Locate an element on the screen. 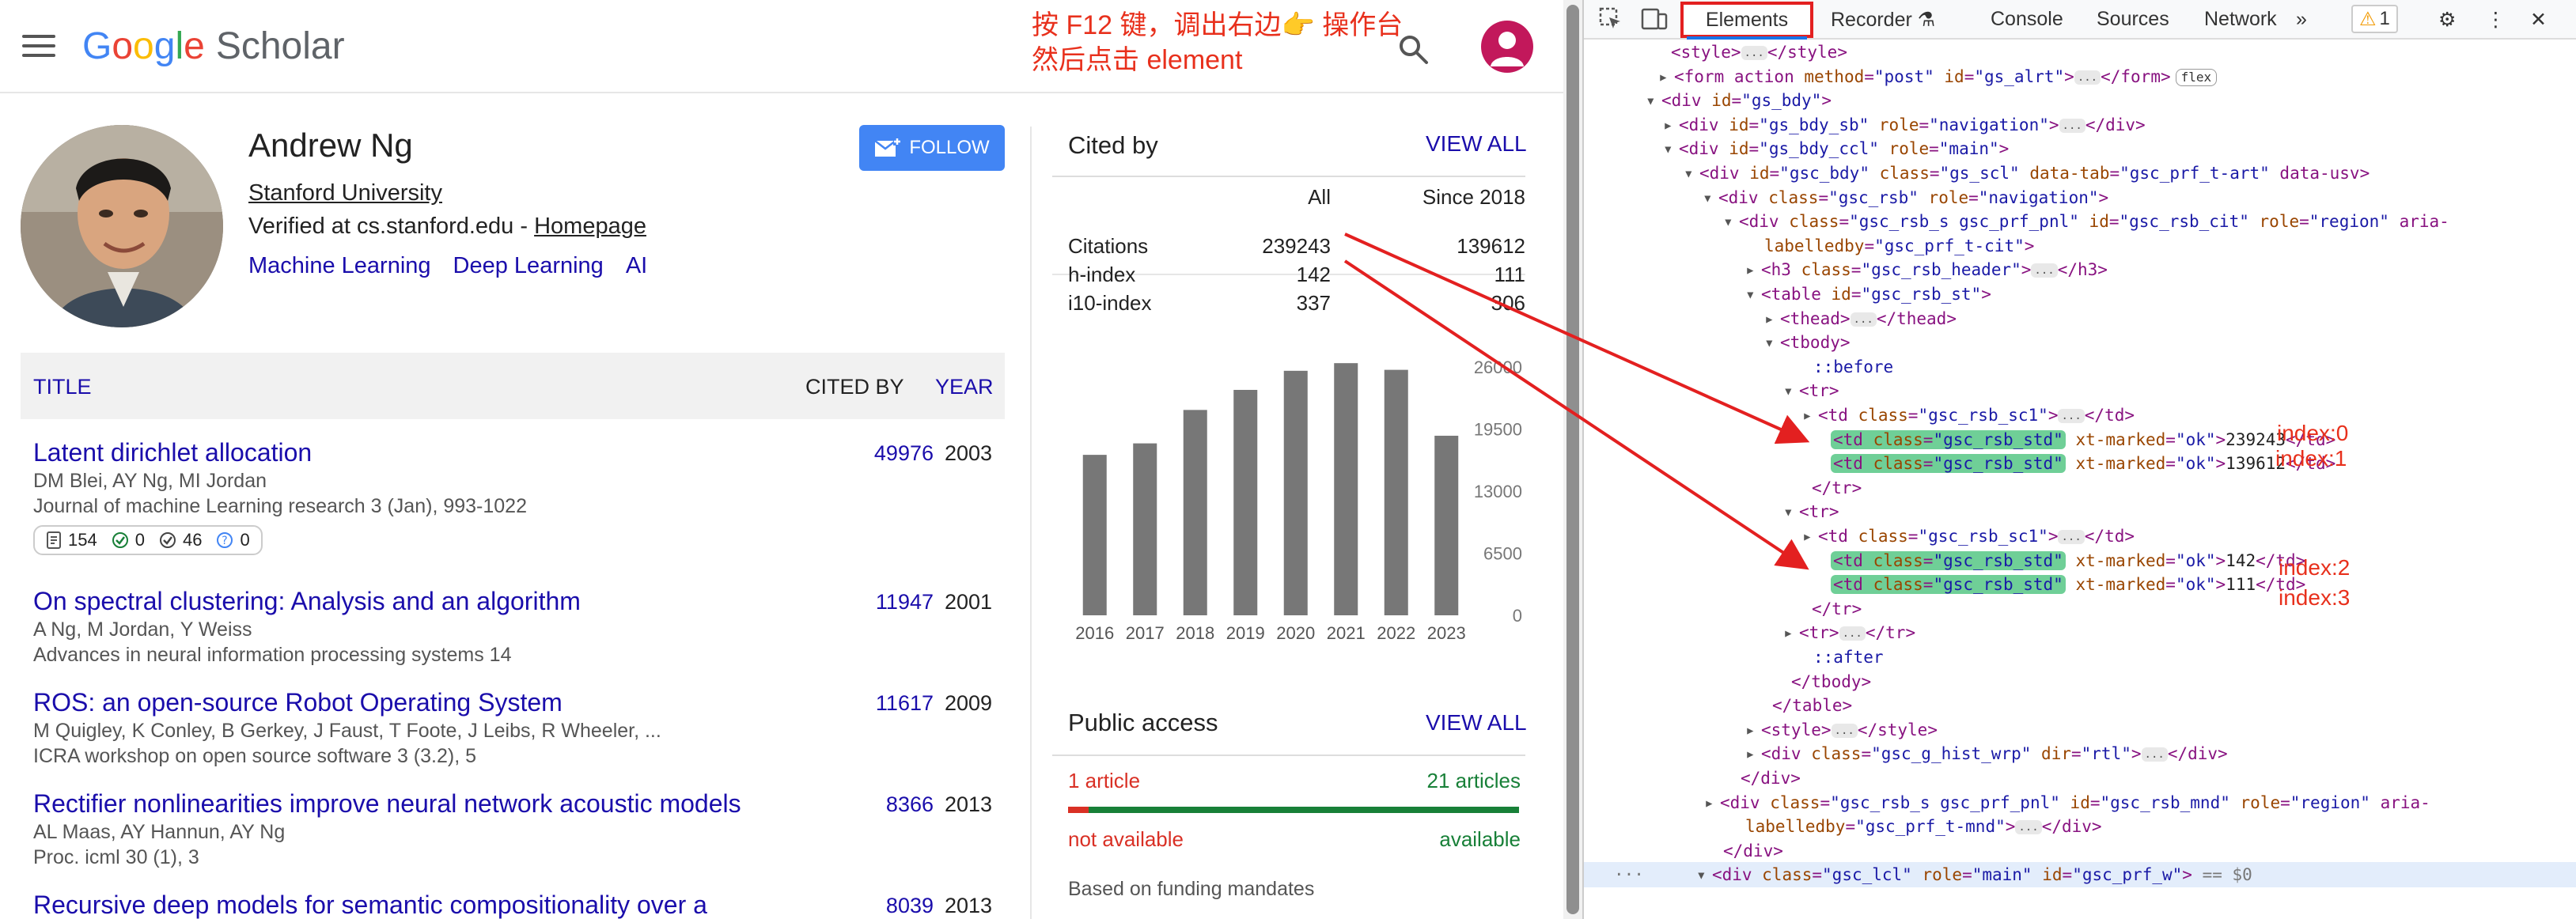 Image resolution: width=2576 pixels, height=919 pixels. cited-by-count: 49976 is located at coordinates (887, 453).